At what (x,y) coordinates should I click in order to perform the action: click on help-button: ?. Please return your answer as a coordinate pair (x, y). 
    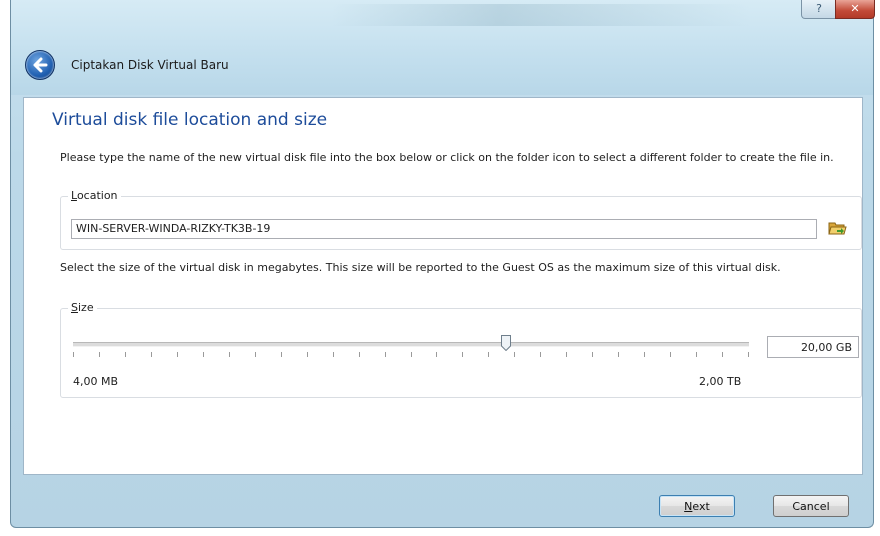
    Looking at the image, I should click on (819, 9).